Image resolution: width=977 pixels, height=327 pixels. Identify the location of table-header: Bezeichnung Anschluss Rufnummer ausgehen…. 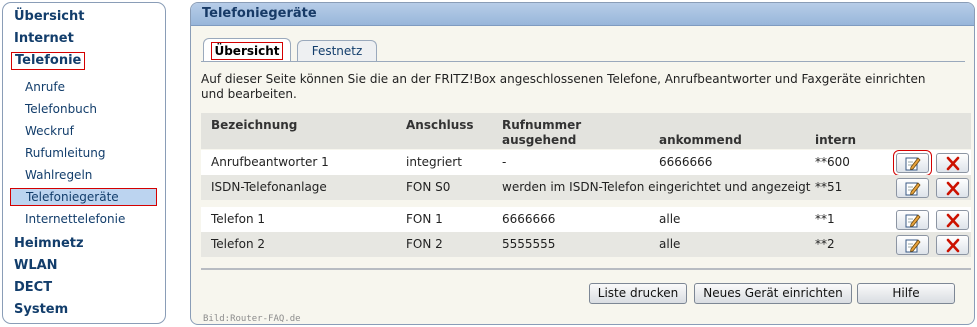
(586, 131).